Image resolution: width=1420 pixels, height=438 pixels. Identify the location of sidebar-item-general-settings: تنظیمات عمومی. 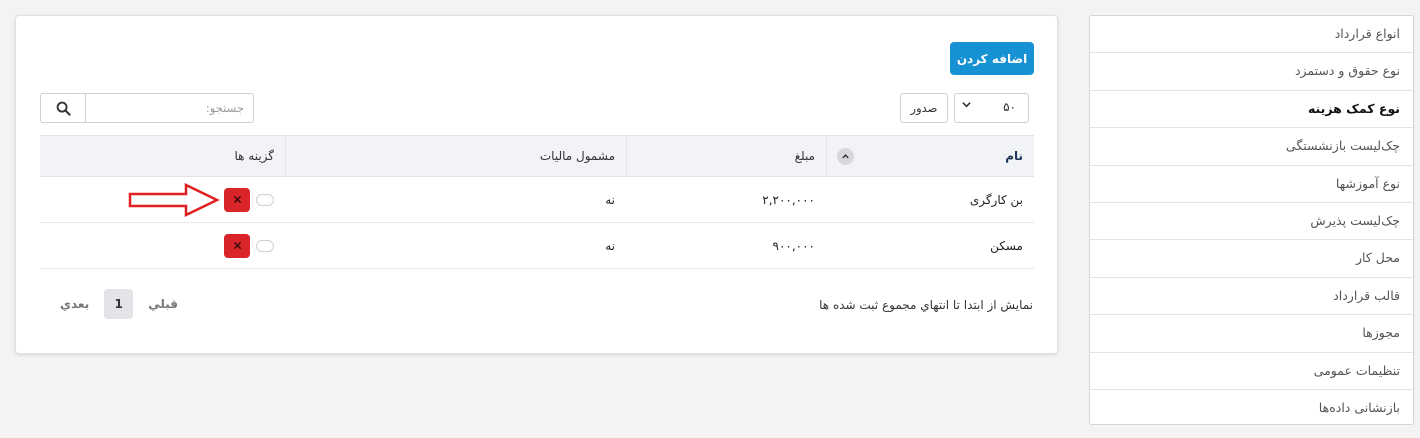
(1251, 371).